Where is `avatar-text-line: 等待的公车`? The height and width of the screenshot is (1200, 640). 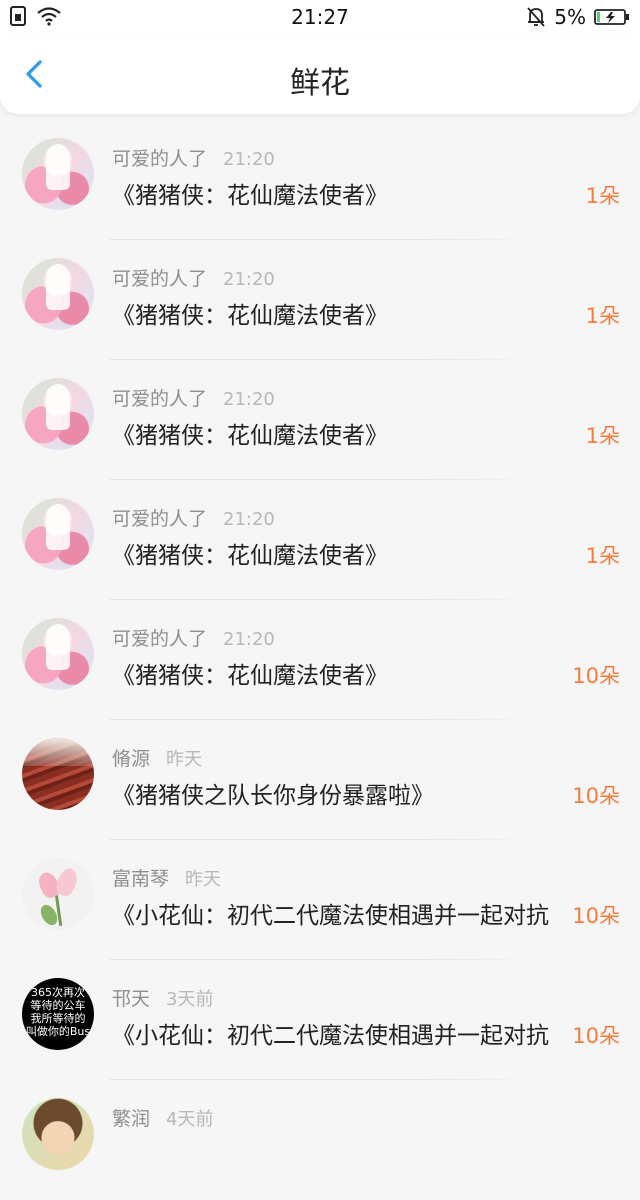 avatar-text-line: 等待的公车 is located at coordinates (58, 1005).